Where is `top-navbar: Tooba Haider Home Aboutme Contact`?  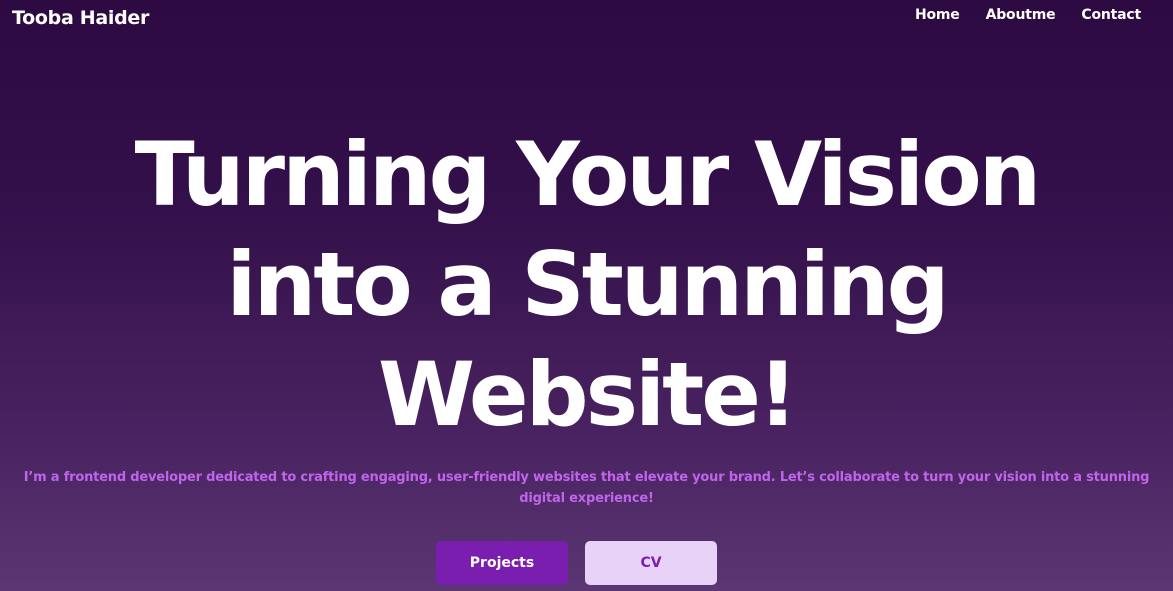 top-navbar: Tooba Haider Home Aboutme Contact is located at coordinates (586, 18).